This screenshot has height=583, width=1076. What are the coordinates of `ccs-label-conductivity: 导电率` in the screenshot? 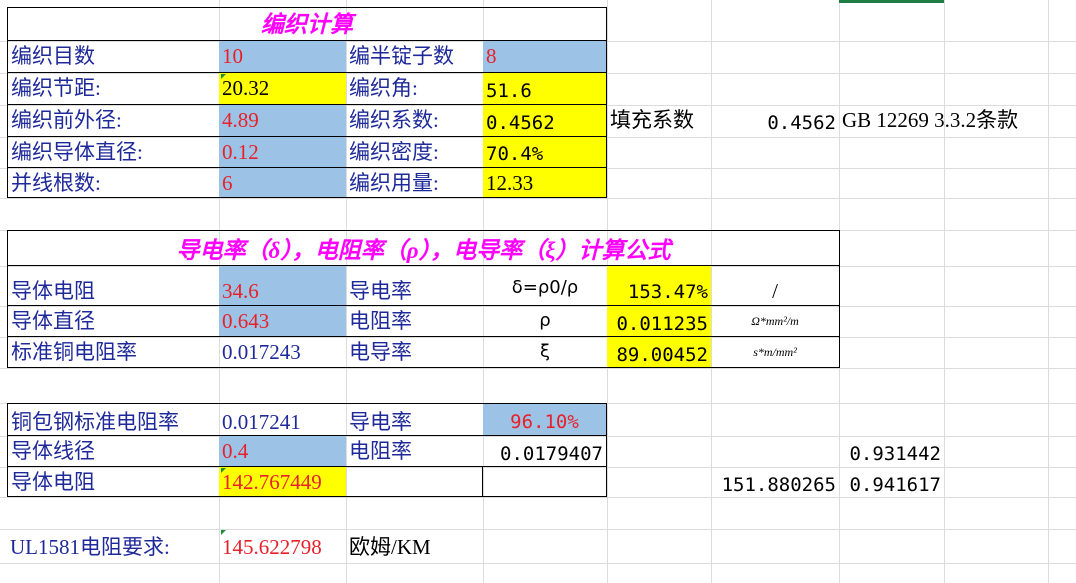 It's located at (414, 419).